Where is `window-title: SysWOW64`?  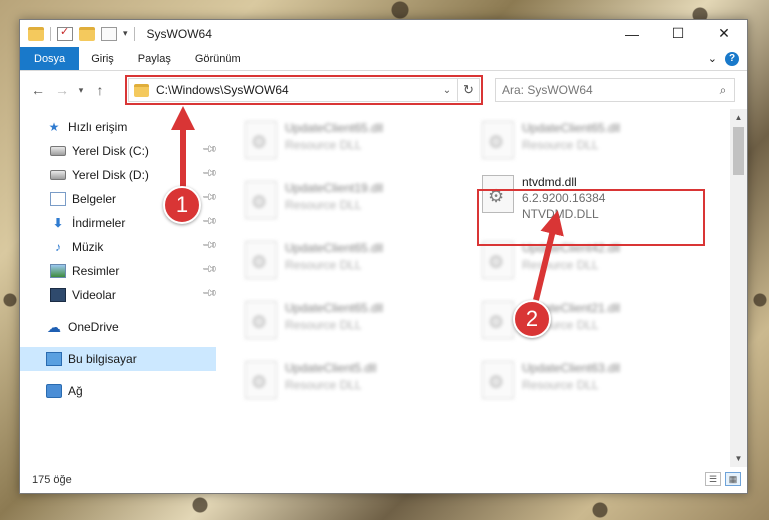
window-title: SysWOW64 is located at coordinates (179, 33).